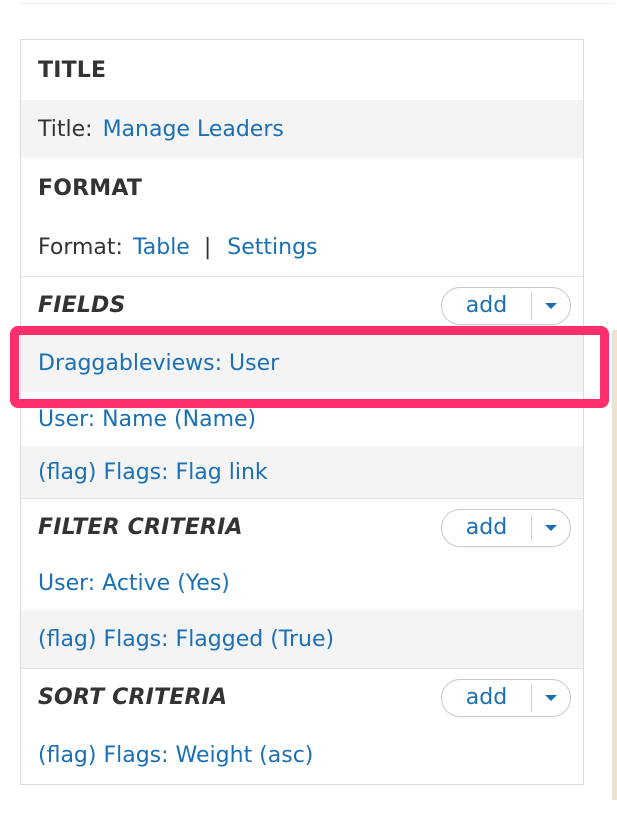 This screenshot has width=617, height=832. Describe the element at coordinates (134, 583) in the screenshot. I see `filter-link-user-active: User: Active (Yes)` at that location.